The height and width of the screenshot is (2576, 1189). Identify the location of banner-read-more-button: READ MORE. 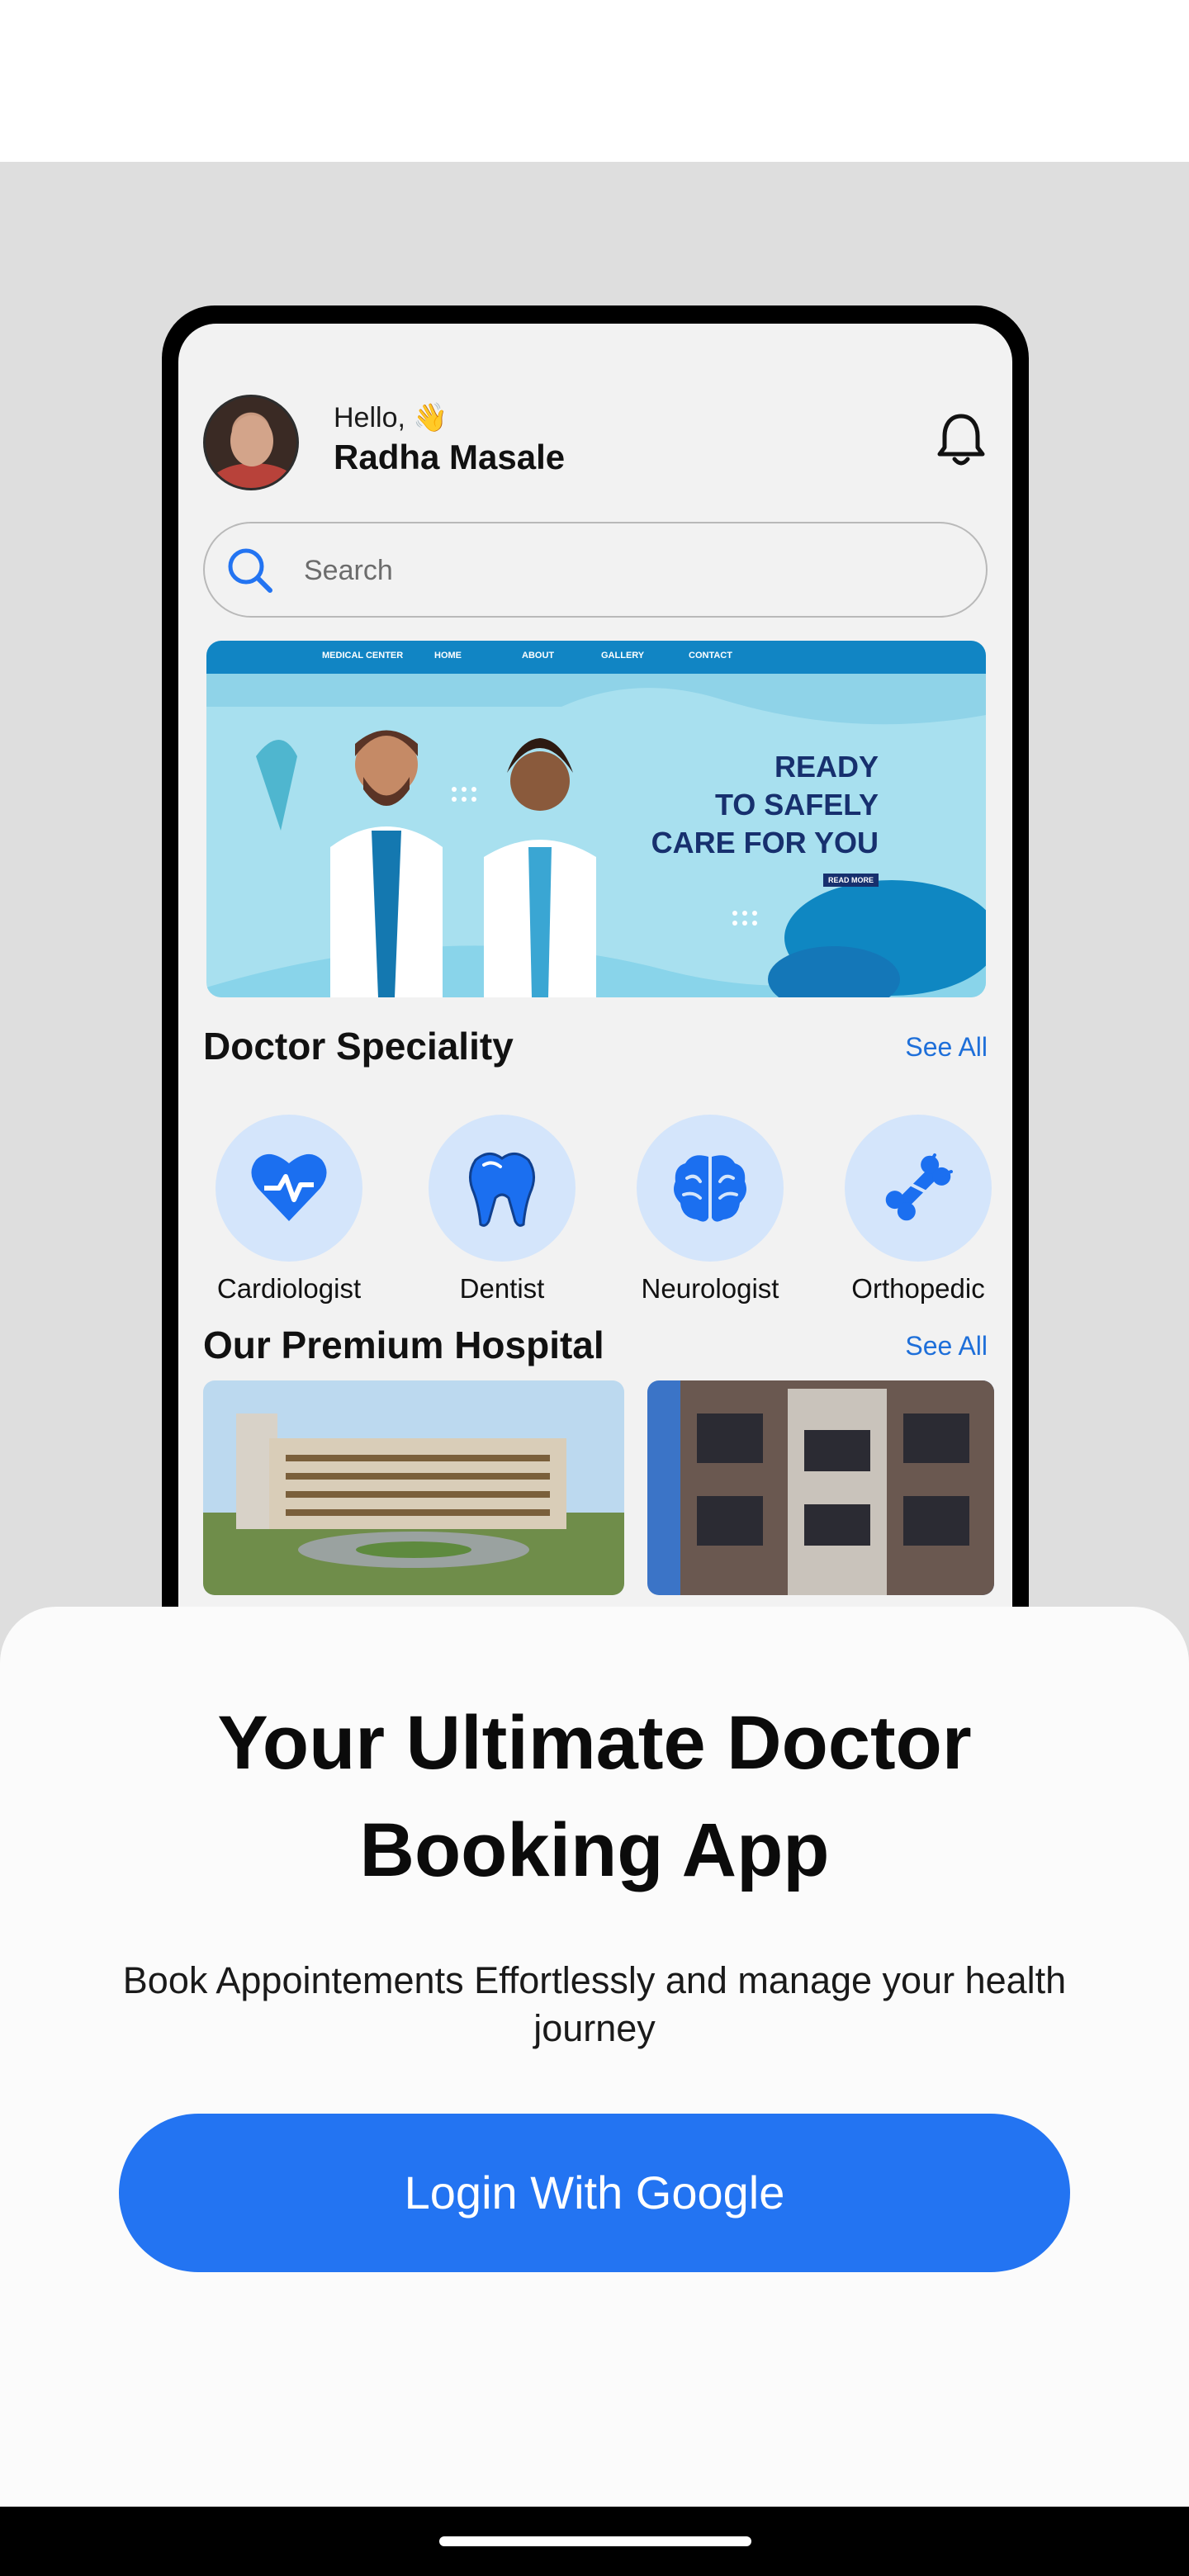
(850, 880).